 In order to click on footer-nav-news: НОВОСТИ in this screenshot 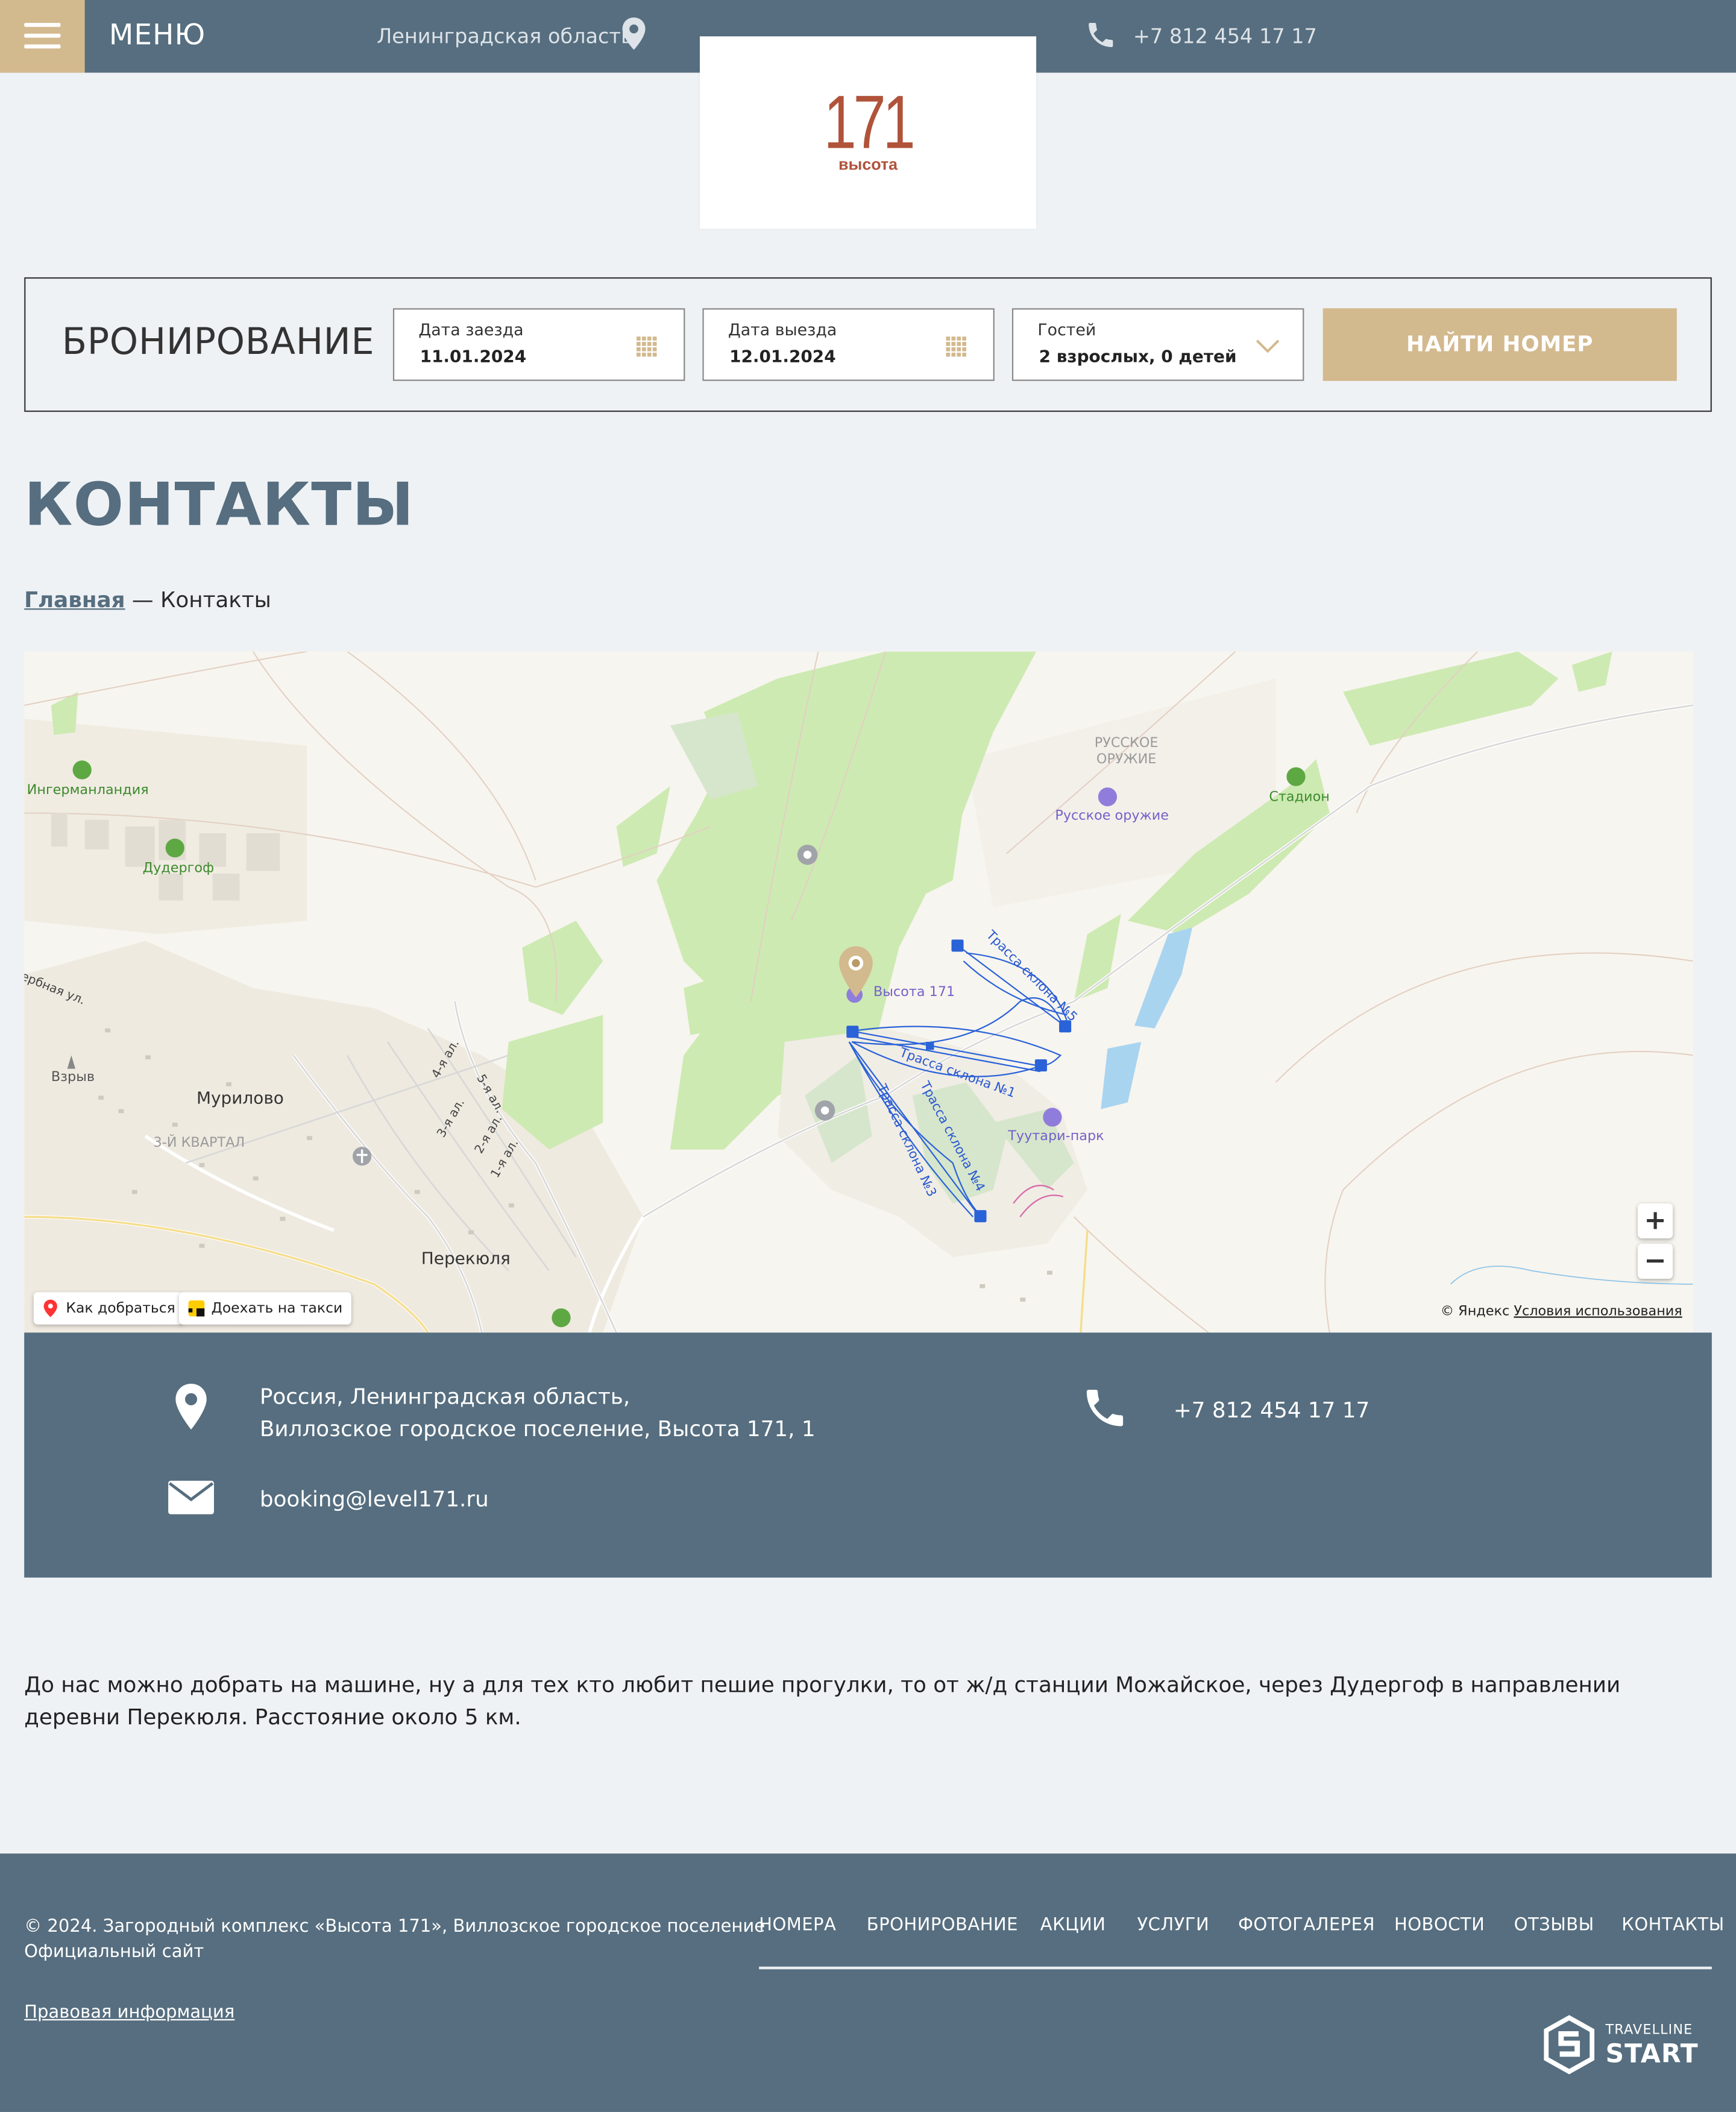, I will do `click(1439, 1925)`.